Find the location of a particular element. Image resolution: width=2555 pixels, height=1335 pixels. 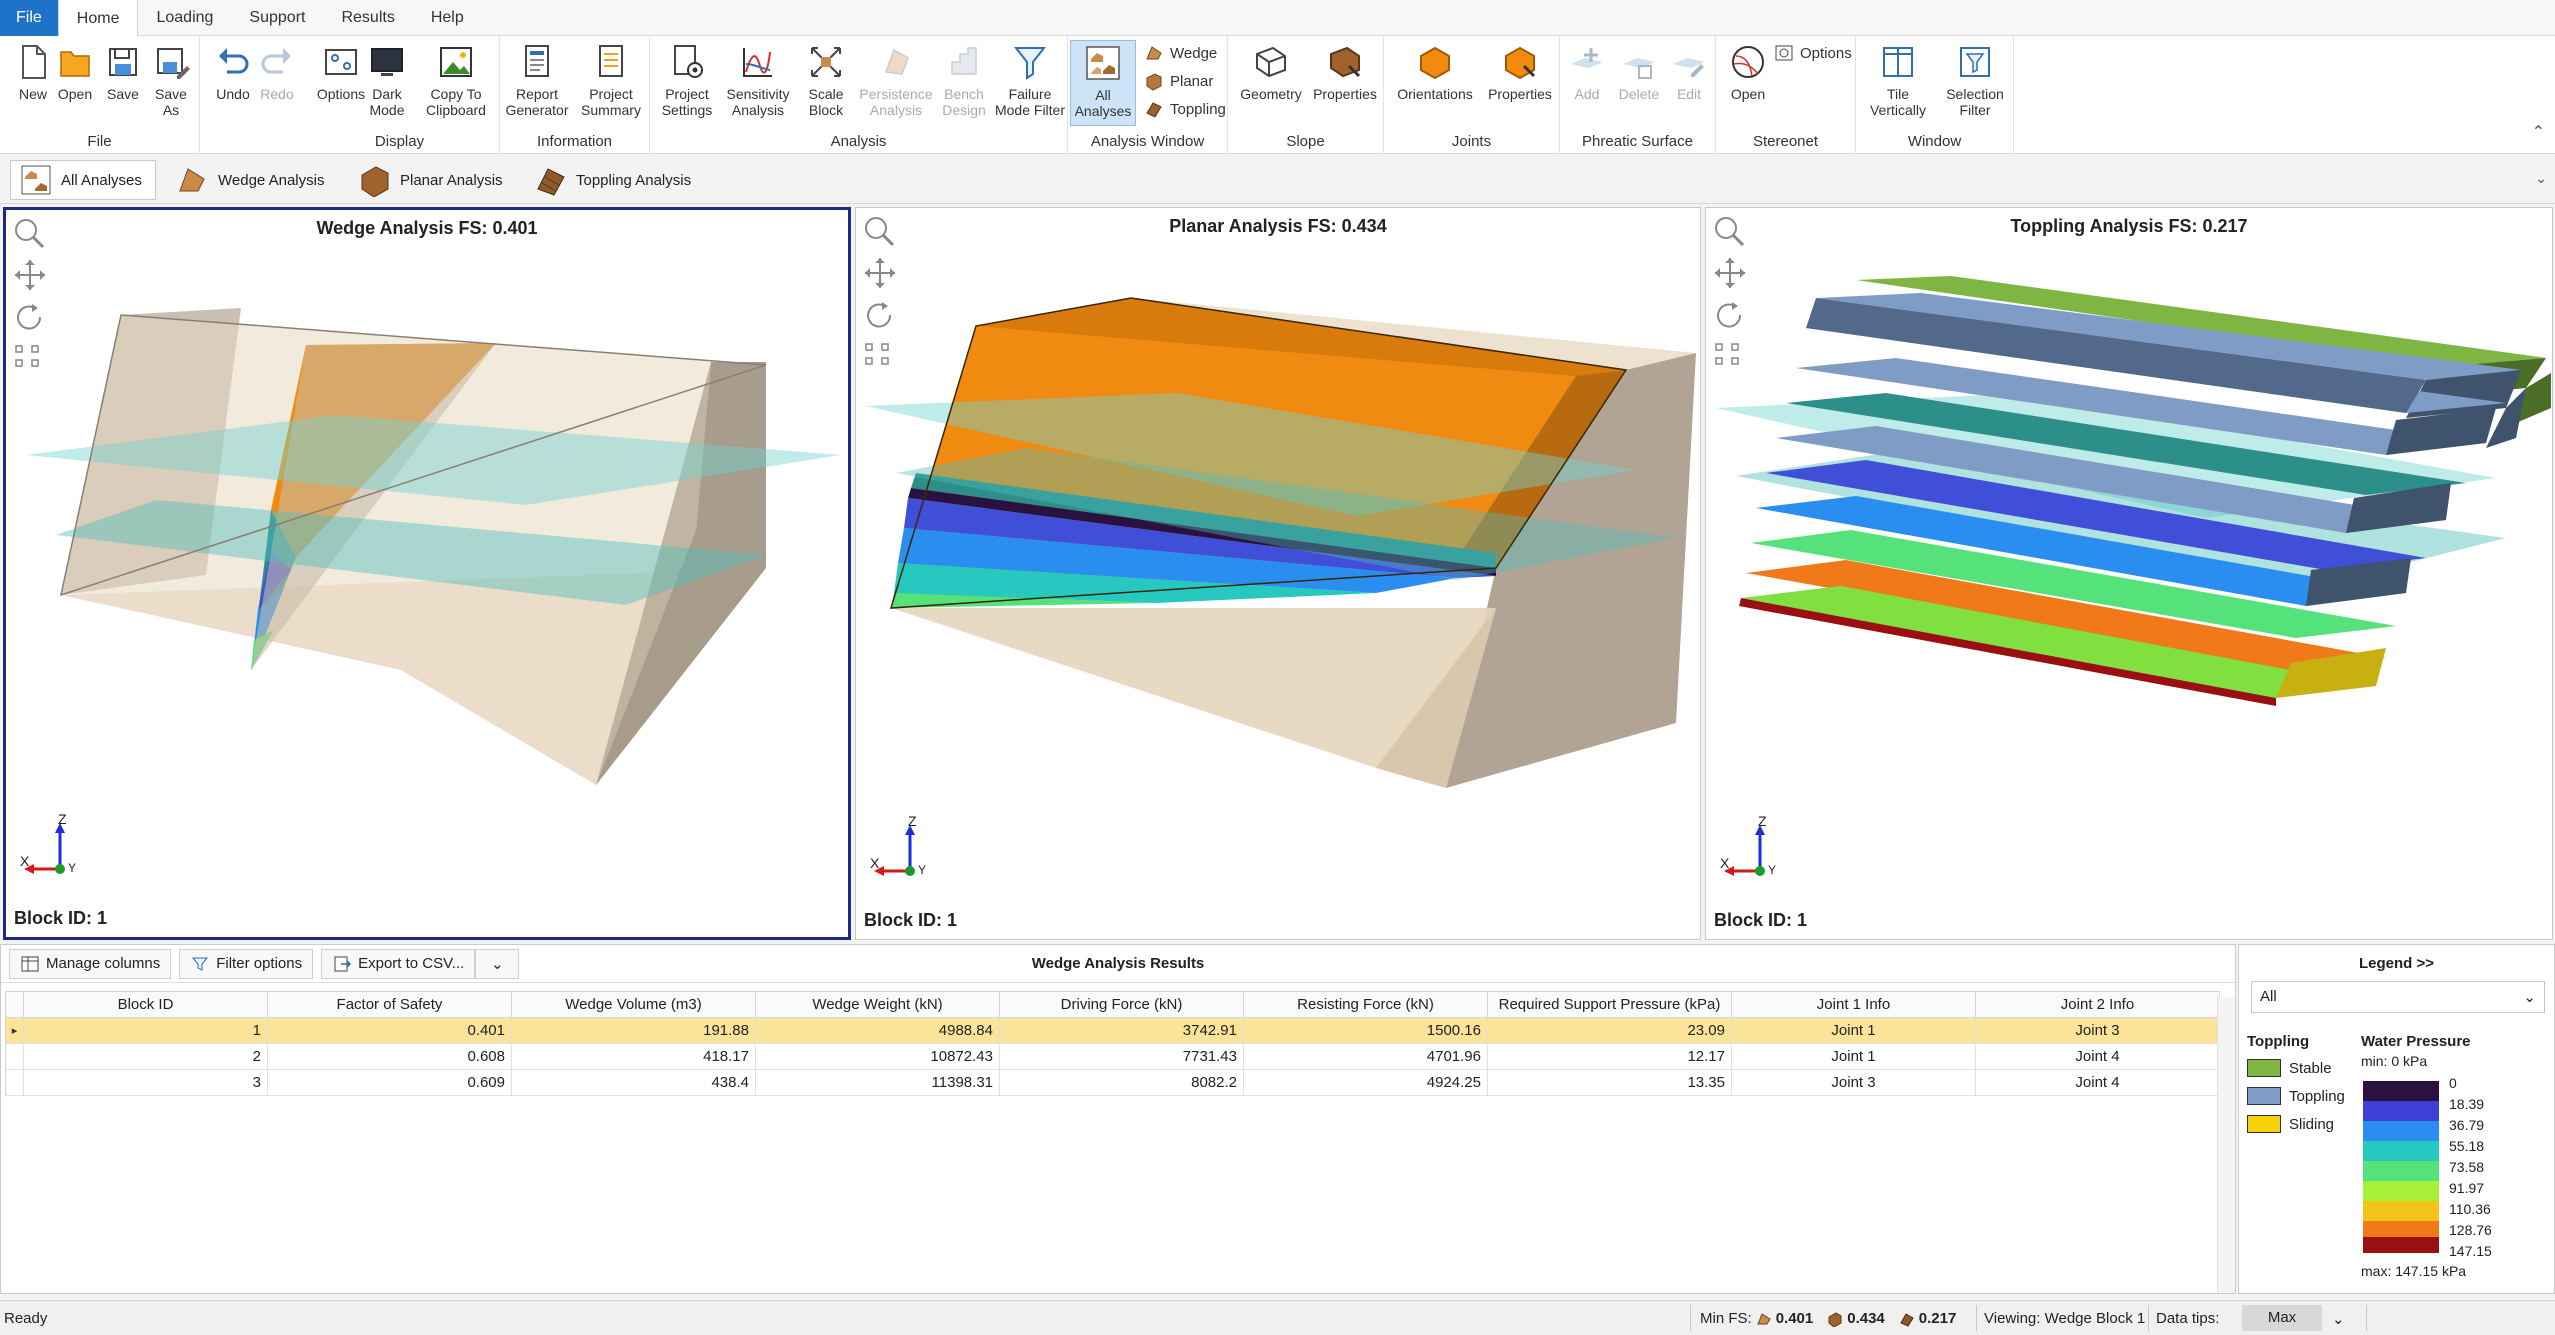

tabs-overflow-icon: ⌄ is located at coordinates (2541, 178).